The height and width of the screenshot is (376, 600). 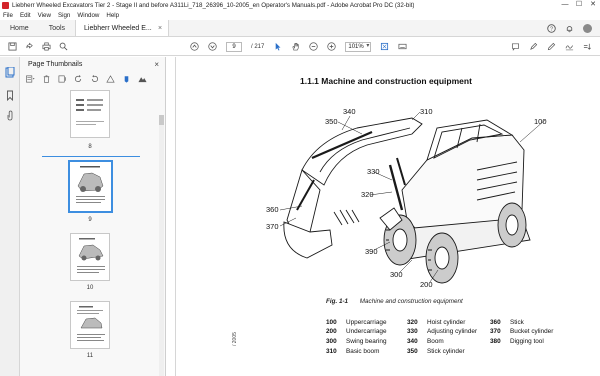 What do you see at coordinates (10, 72) in the screenshot?
I see `page-thumbnails-icon` at bounding box center [10, 72].